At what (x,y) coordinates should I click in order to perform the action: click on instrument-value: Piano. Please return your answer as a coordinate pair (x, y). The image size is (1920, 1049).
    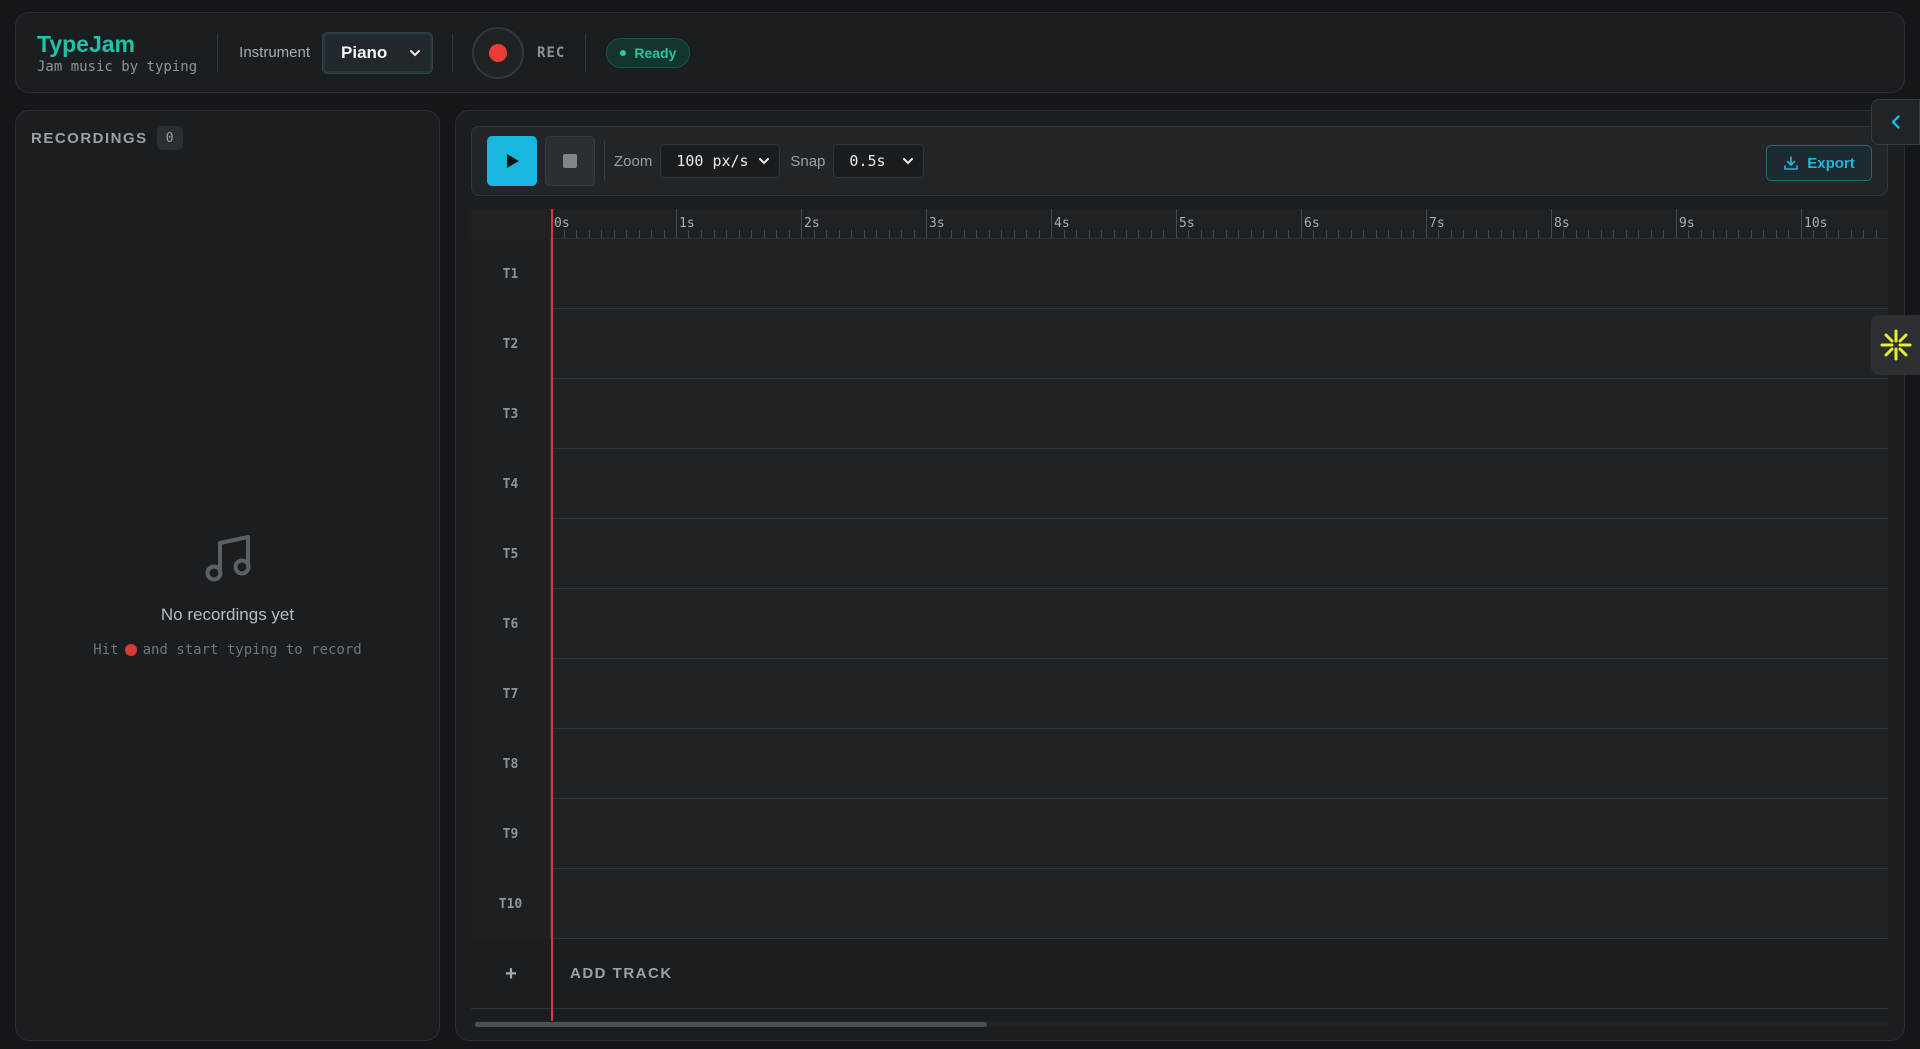
    Looking at the image, I should click on (364, 52).